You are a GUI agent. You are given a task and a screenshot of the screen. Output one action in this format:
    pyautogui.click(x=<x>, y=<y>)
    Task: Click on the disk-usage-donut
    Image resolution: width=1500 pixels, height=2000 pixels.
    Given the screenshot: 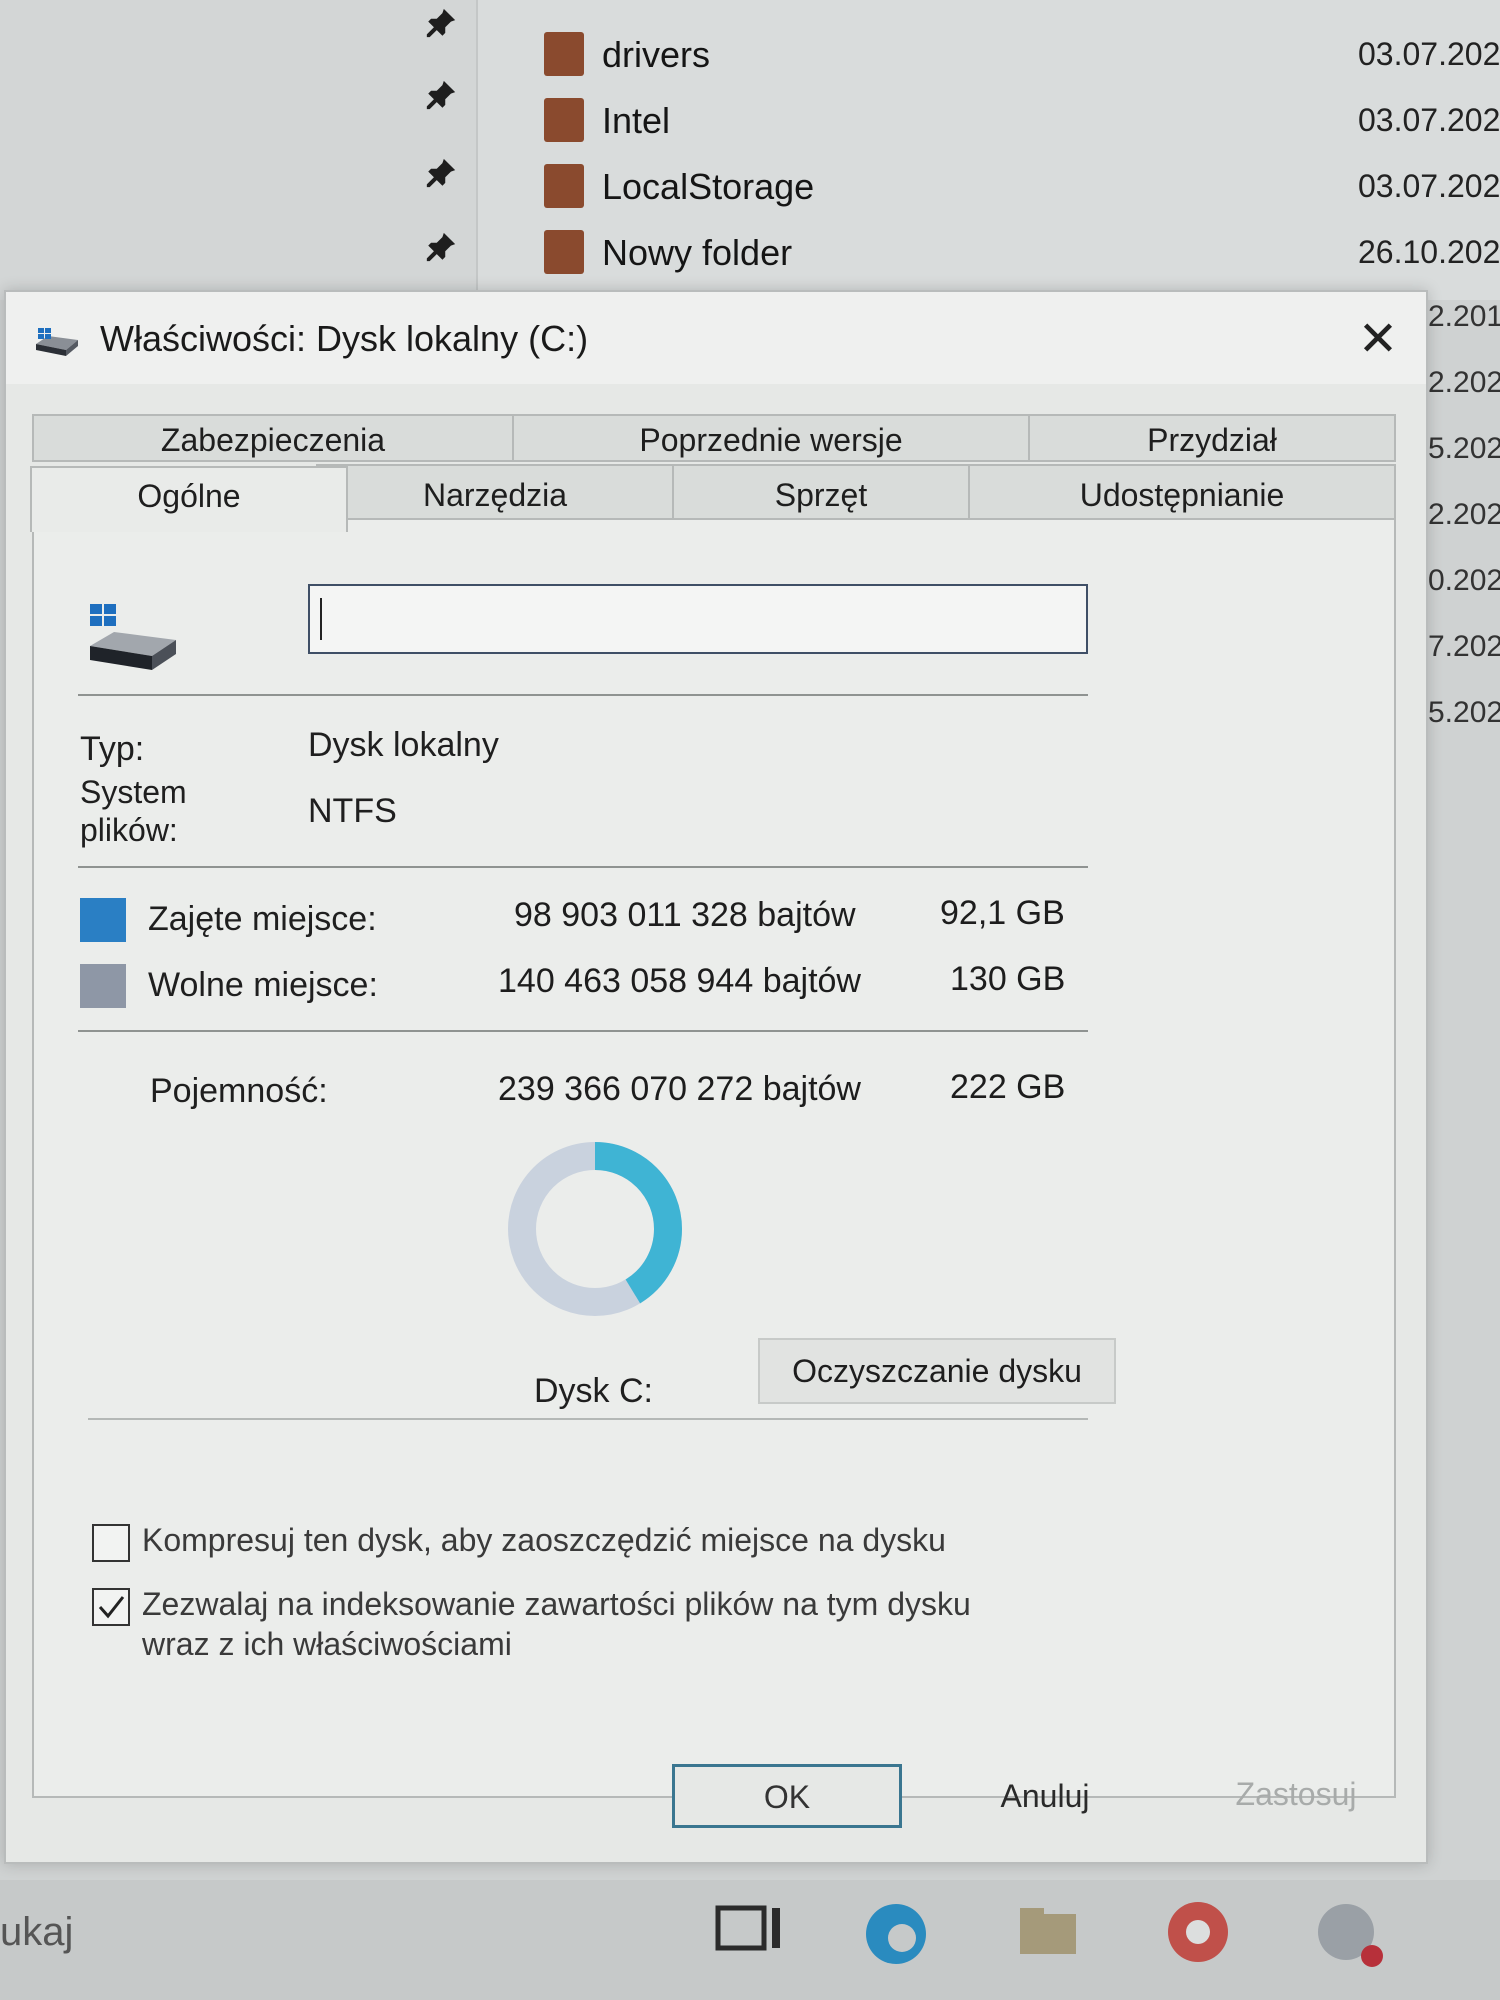 What is the action you would take?
    pyautogui.click(x=595, y=1229)
    